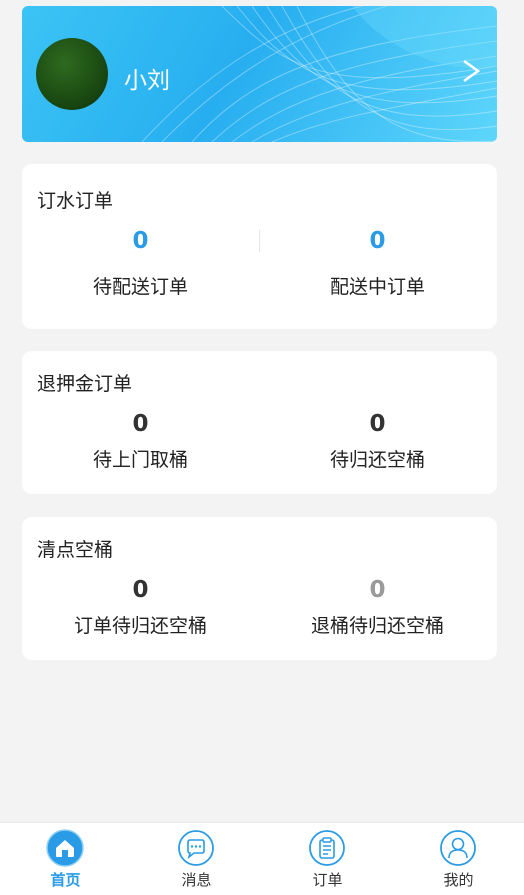  What do you see at coordinates (72, 74) in the screenshot?
I see `avatar` at bounding box center [72, 74].